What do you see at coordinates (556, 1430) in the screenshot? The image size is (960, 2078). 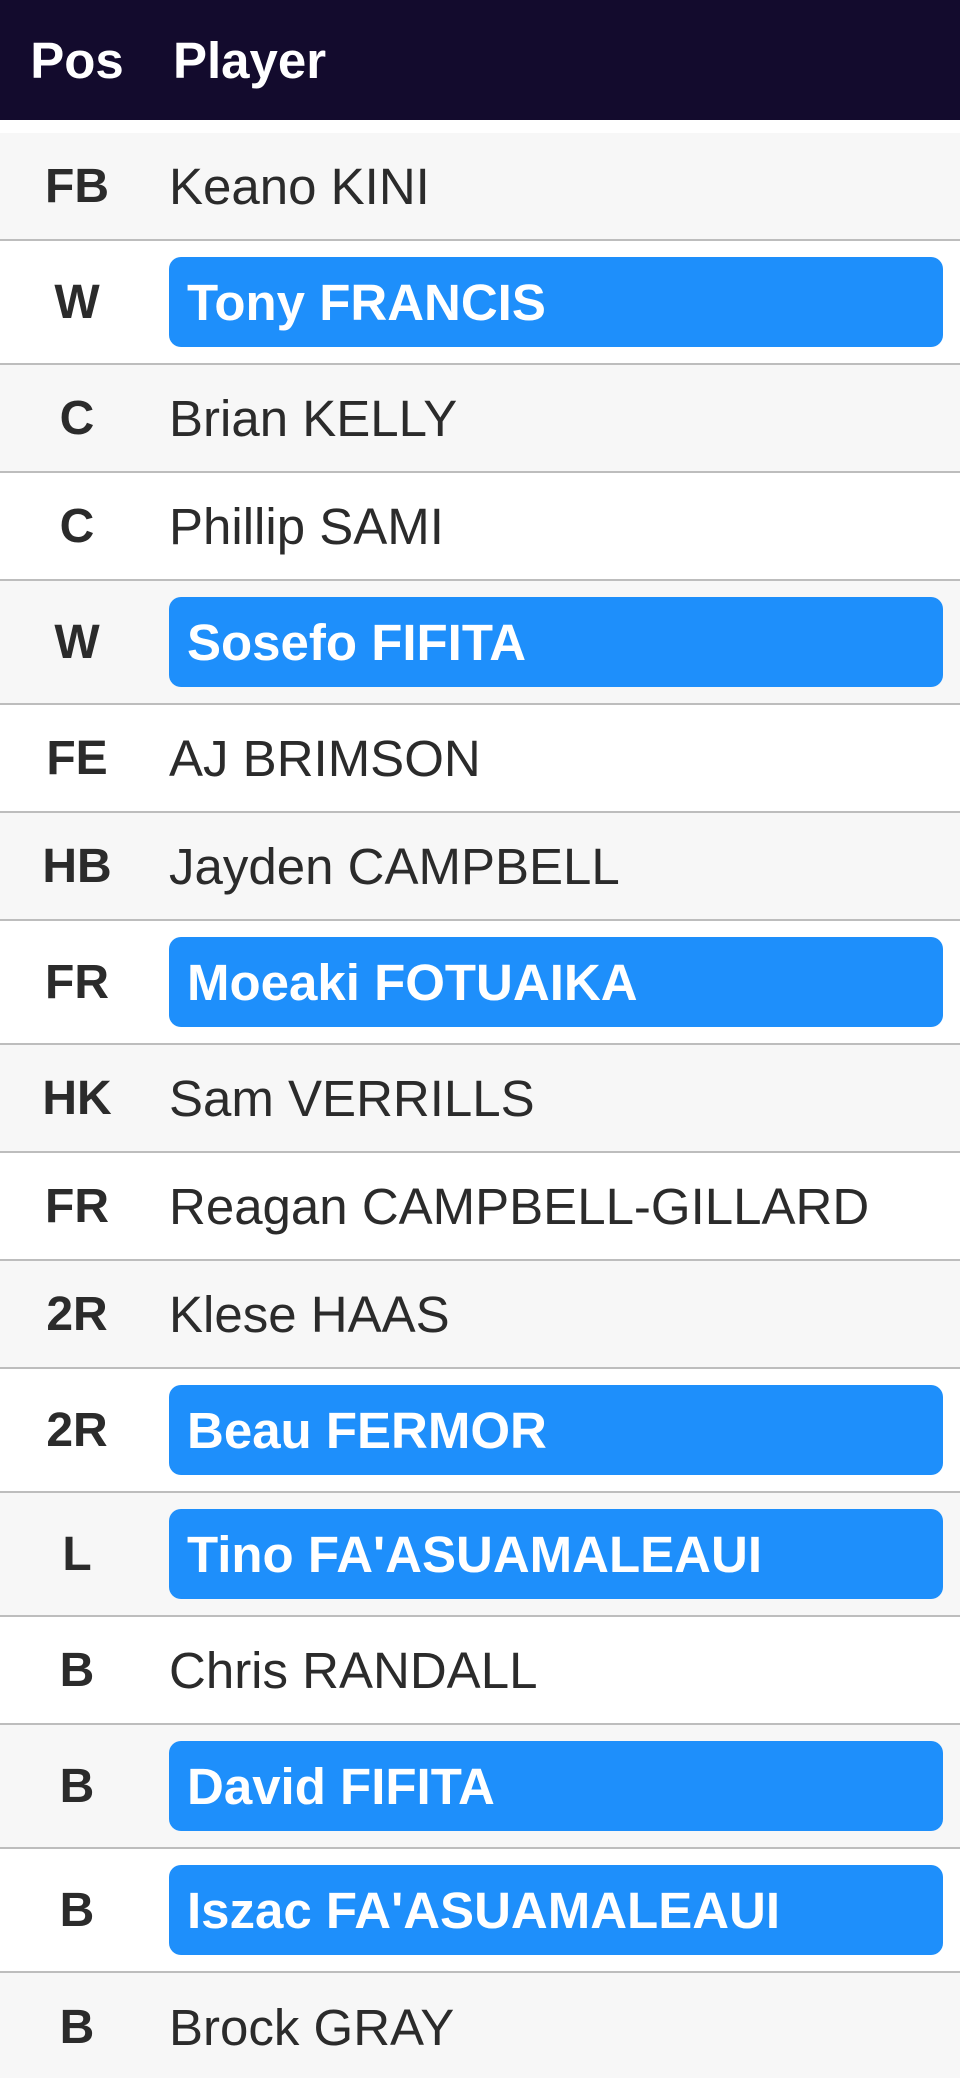 I see `player-name-highlighted: Beau FERMOR` at bounding box center [556, 1430].